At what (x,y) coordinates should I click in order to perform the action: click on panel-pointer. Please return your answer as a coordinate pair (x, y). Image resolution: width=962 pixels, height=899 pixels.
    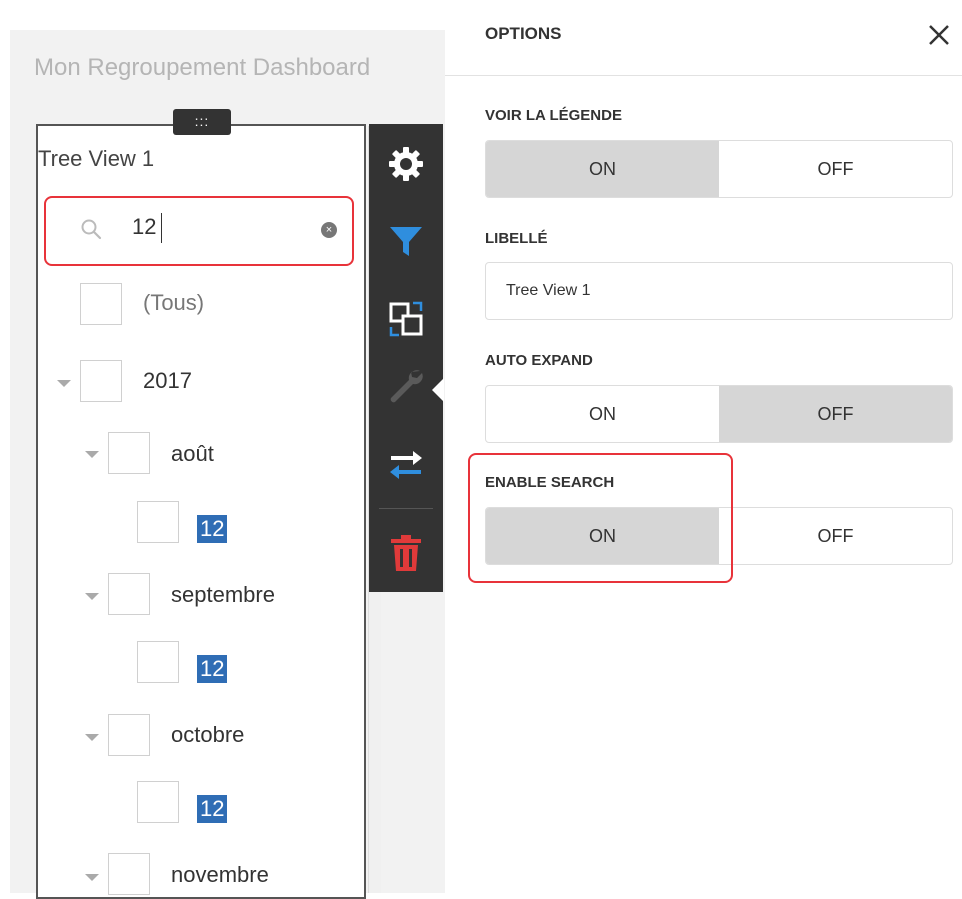
    Looking at the image, I should click on (438, 390).